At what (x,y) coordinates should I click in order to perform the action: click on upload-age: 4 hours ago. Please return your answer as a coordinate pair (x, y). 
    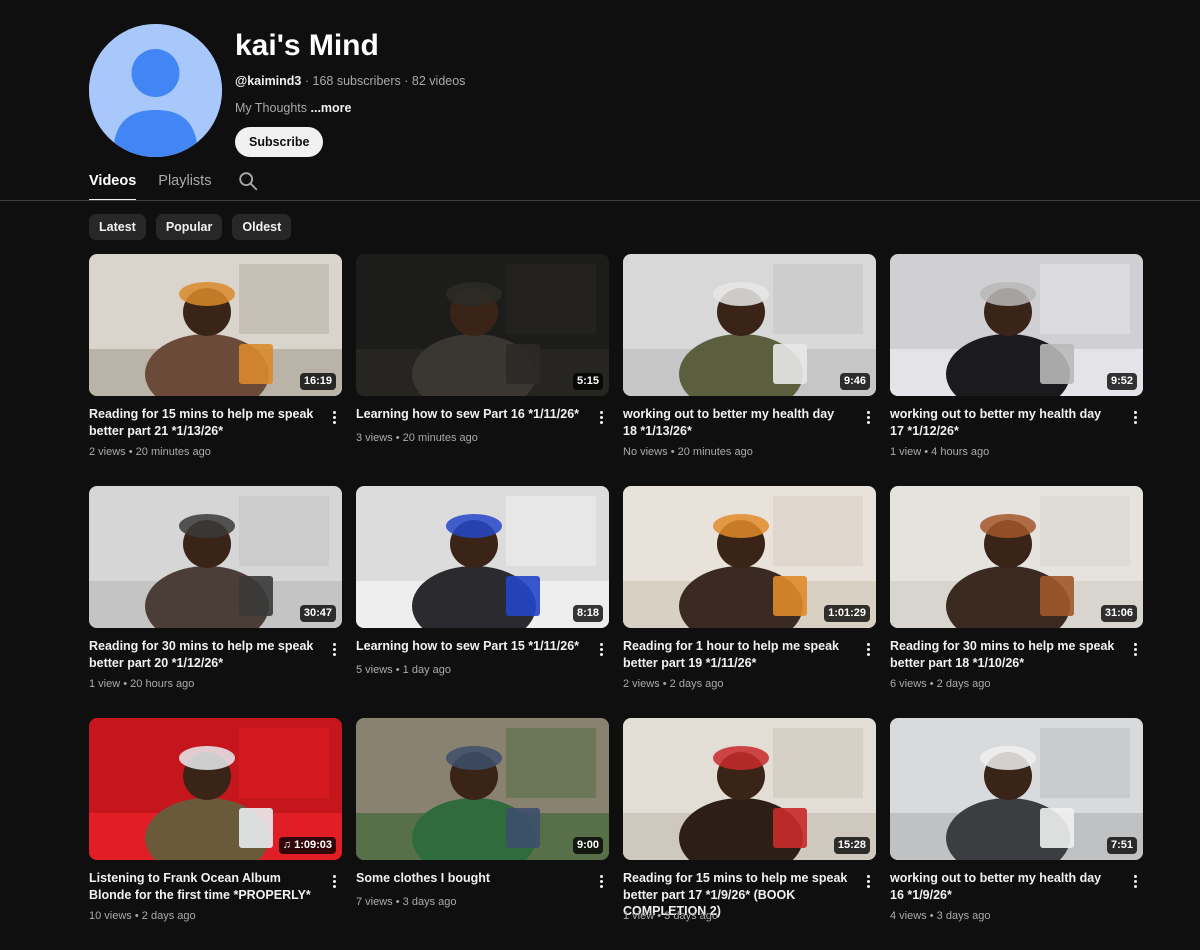
    Looking at the image, I should click on (960, 452).